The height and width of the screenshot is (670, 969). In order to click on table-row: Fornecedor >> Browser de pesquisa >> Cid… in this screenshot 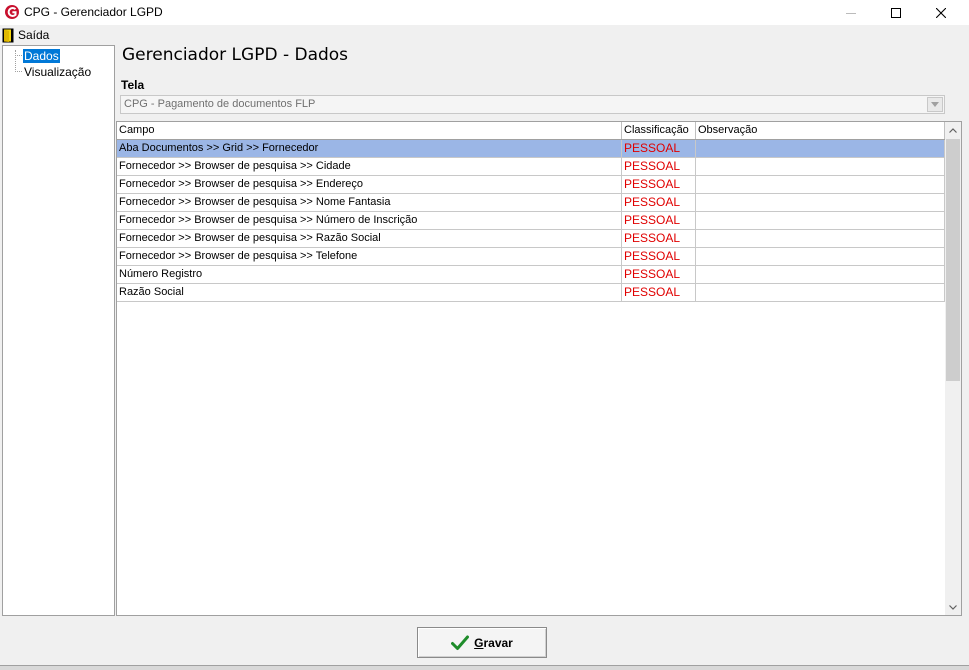, I will do `click(531, 167)`.